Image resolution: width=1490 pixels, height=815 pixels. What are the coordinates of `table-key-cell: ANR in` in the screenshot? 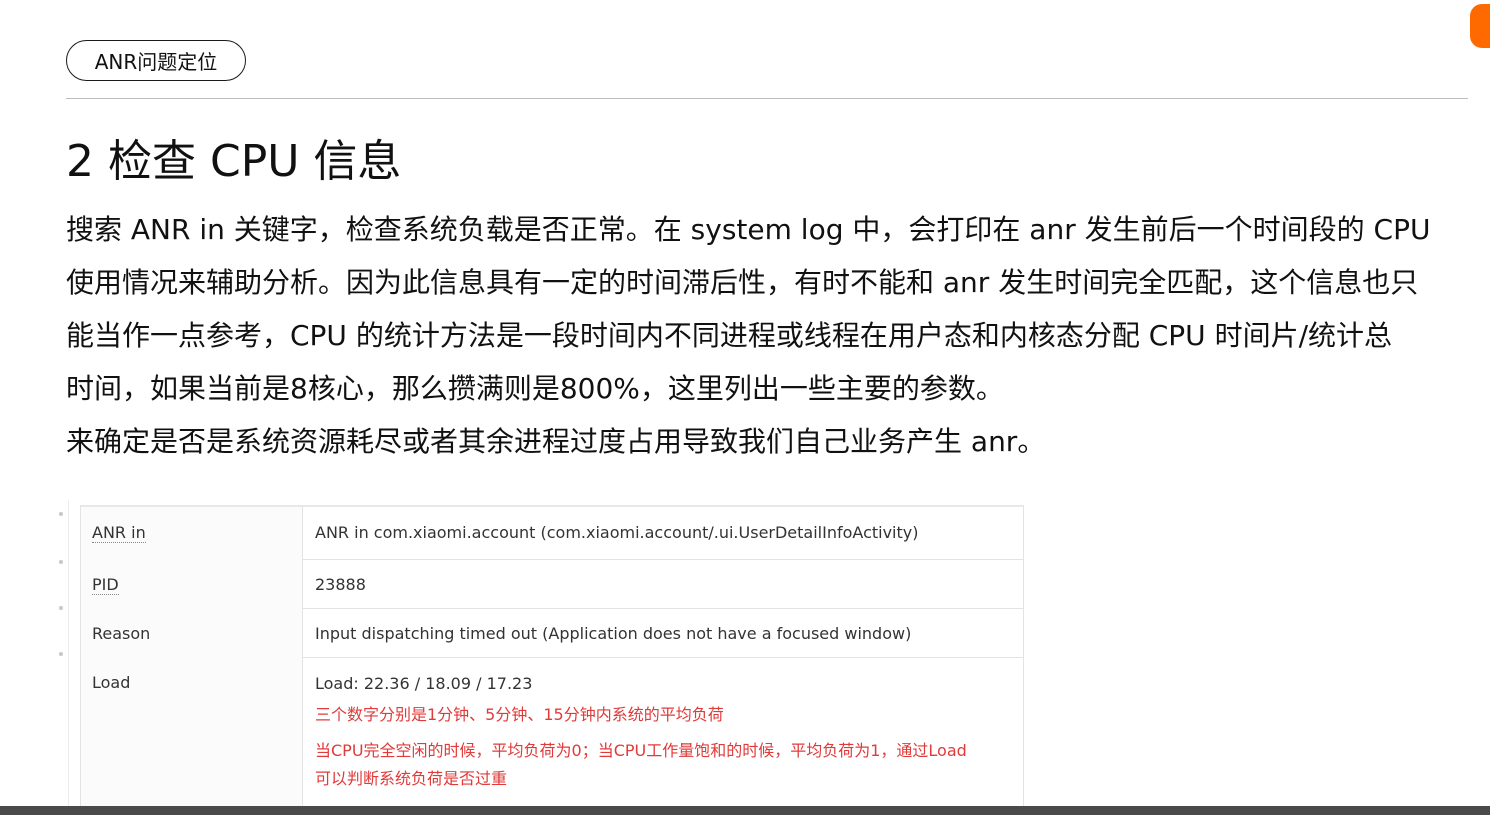 It's located at (192, 533).